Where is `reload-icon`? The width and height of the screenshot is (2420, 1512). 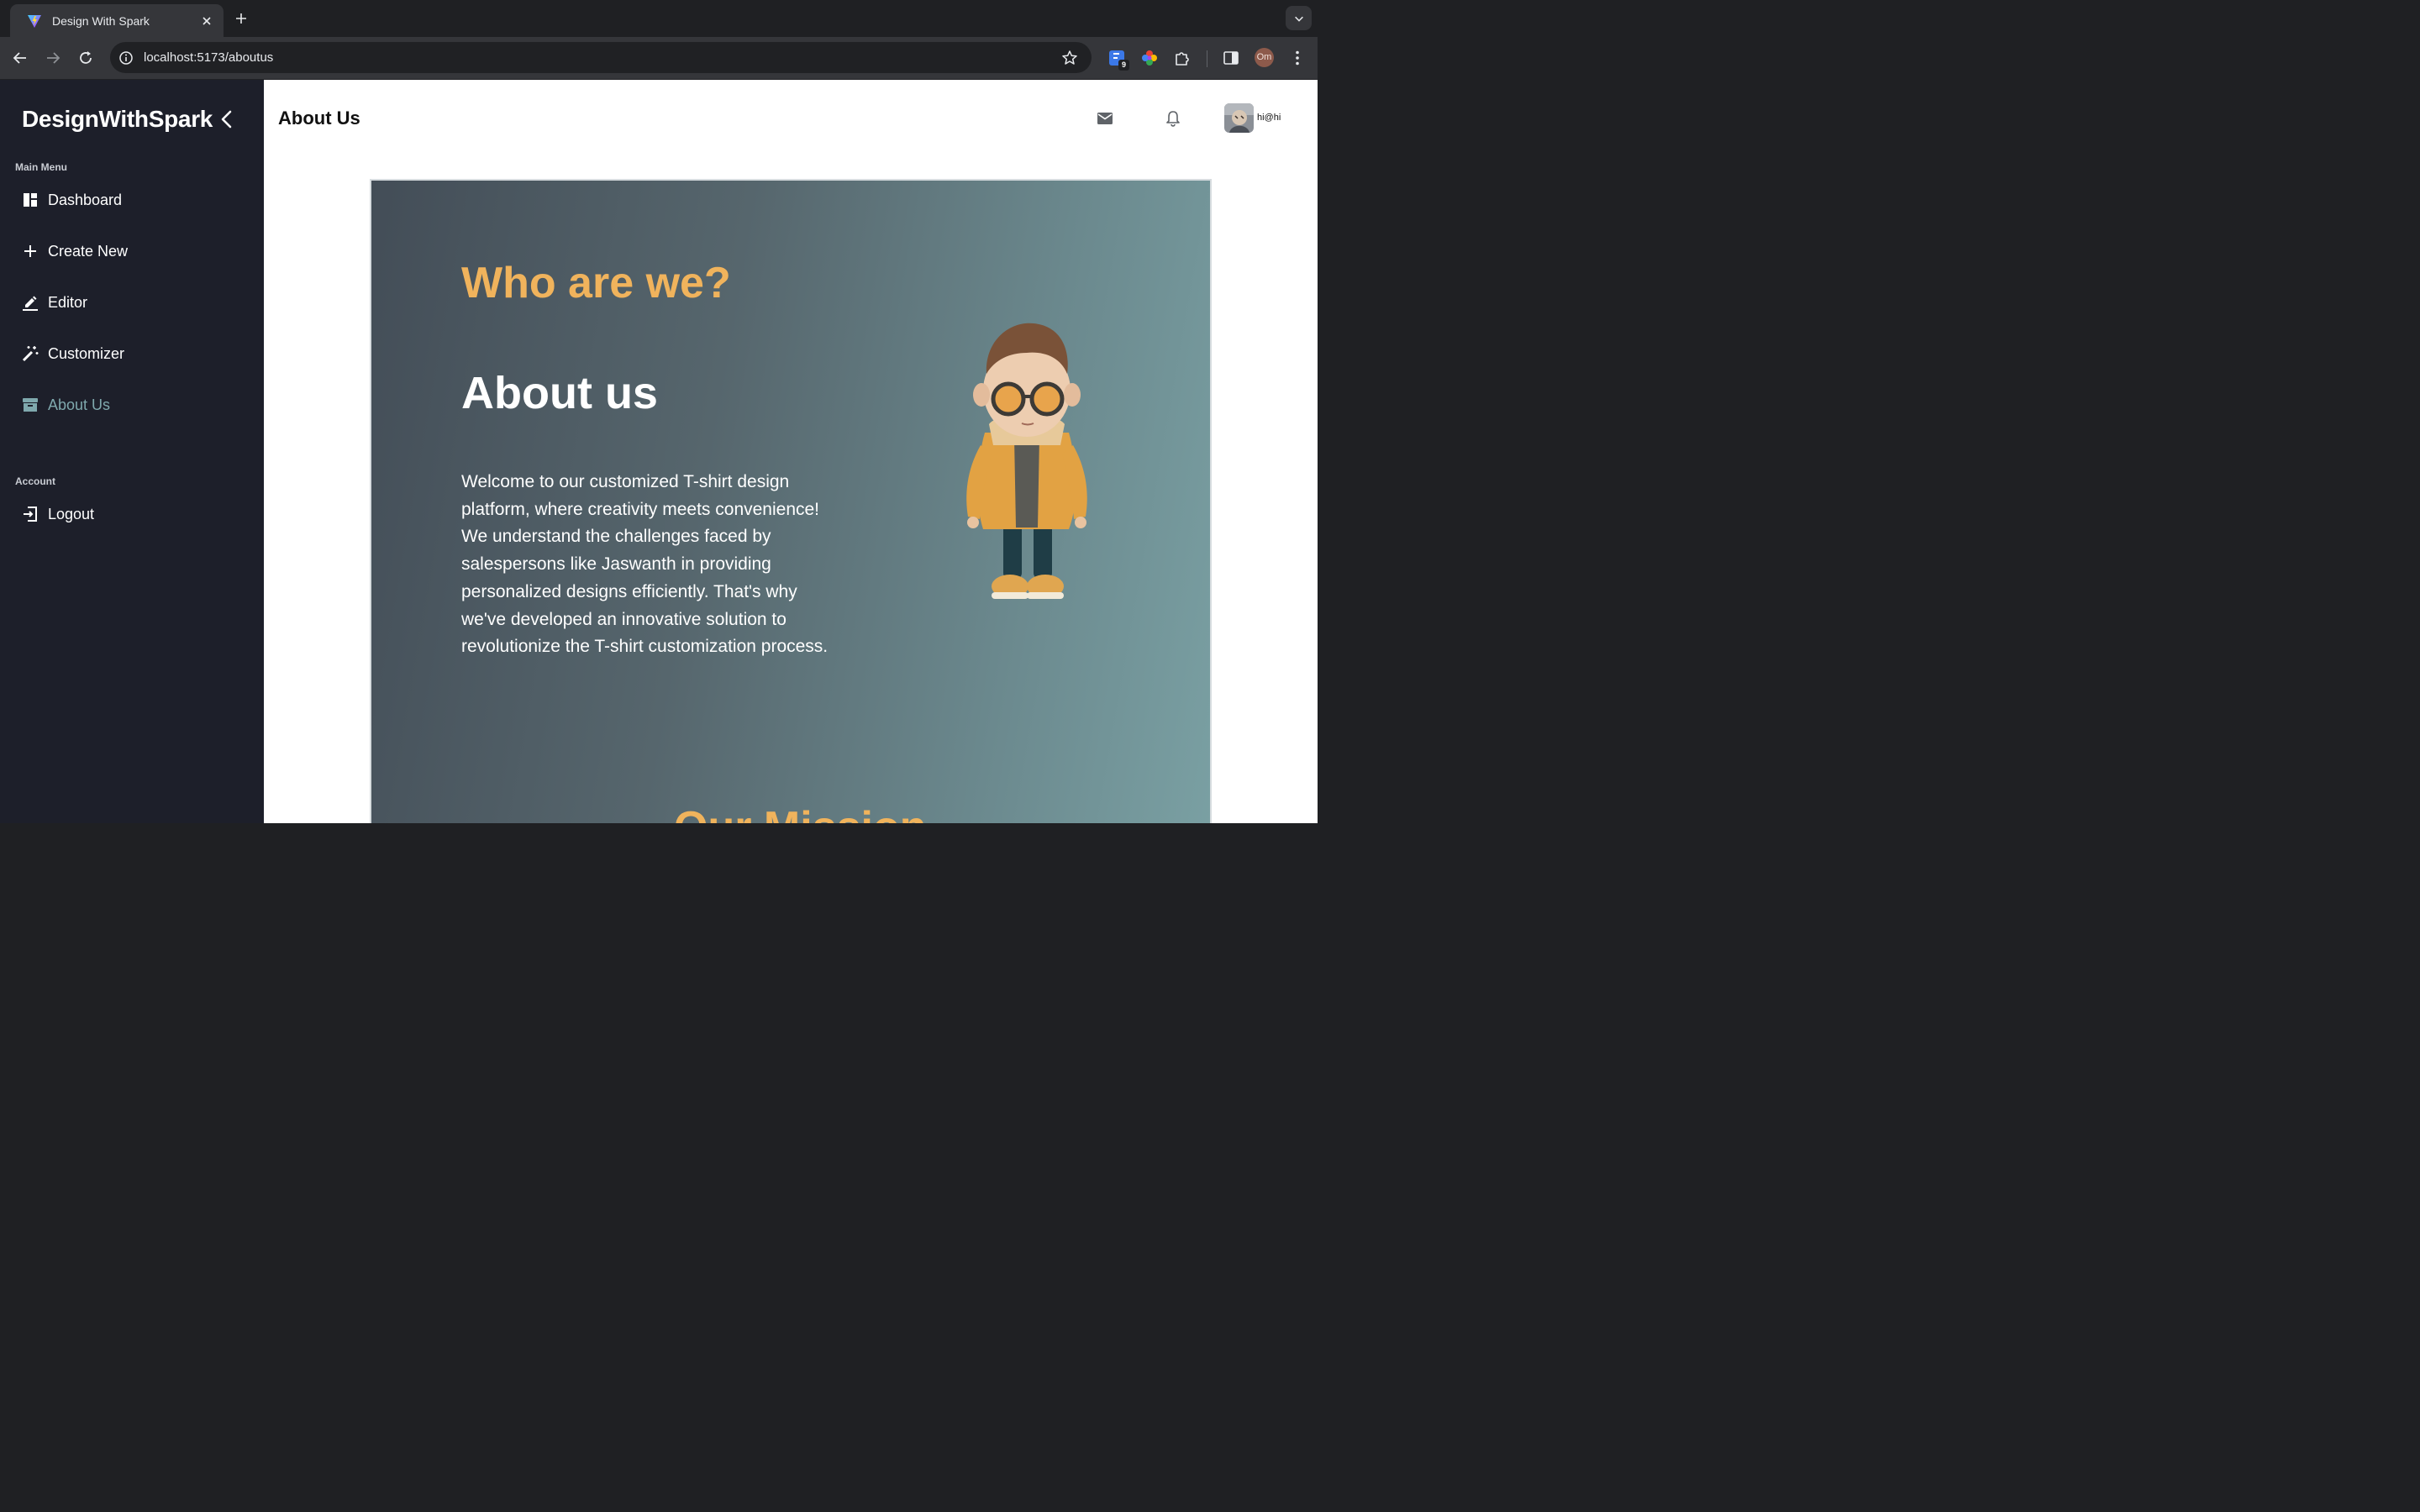
reload-icon is located at coordinates (85, 58).